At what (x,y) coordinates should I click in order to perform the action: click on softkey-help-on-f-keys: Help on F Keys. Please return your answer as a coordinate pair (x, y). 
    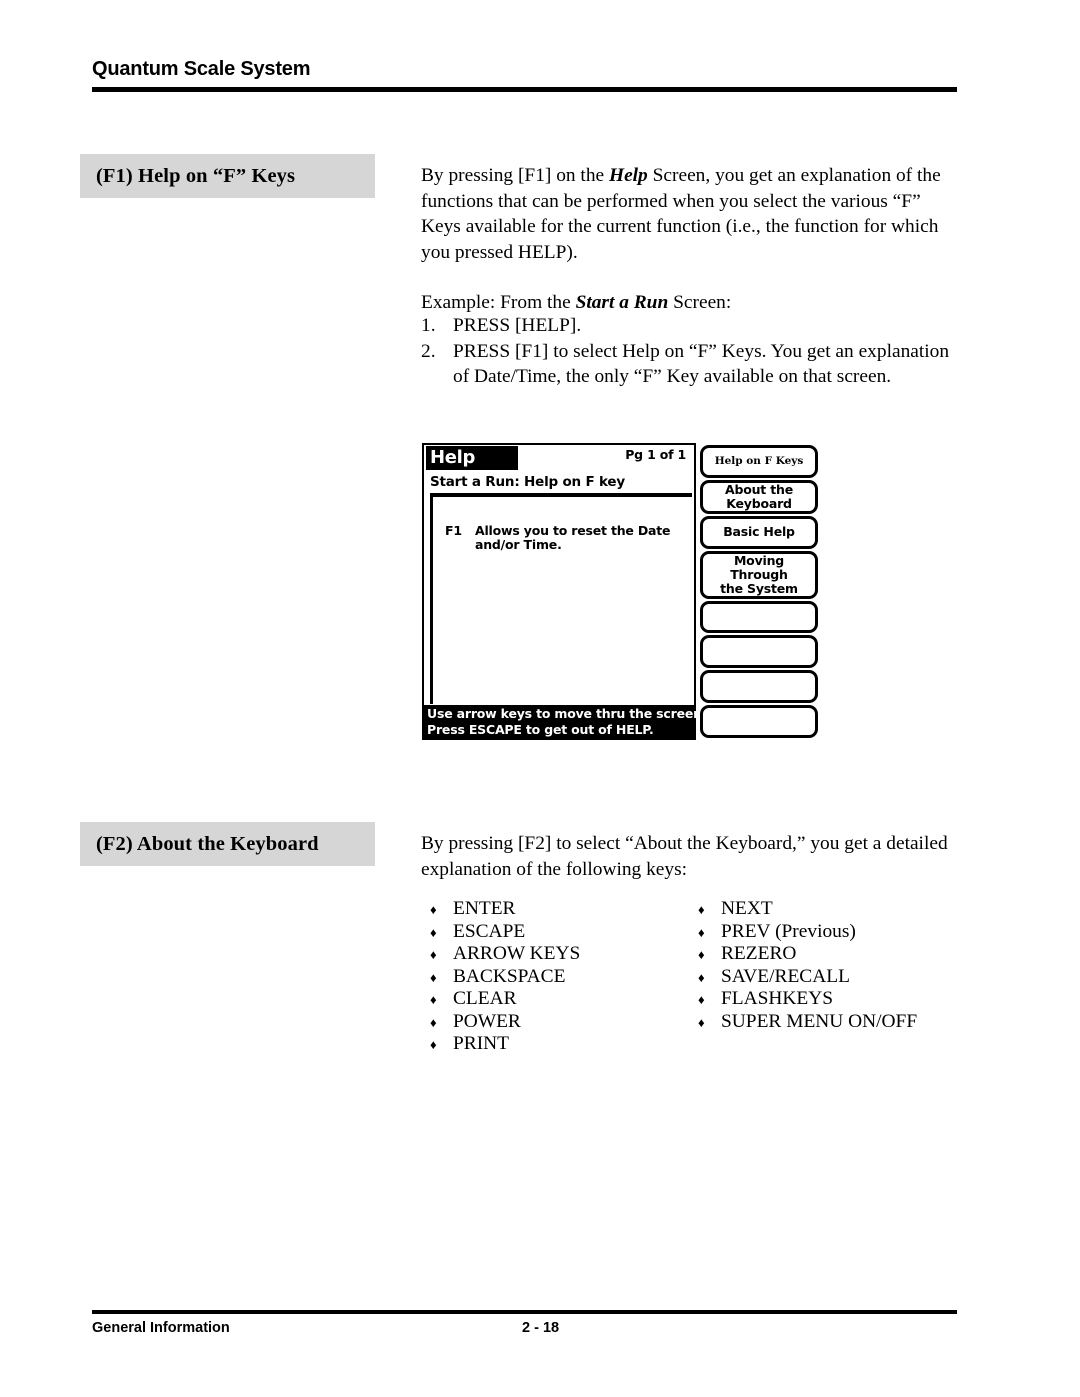
    Looking at the image, I should click on (759, 461).